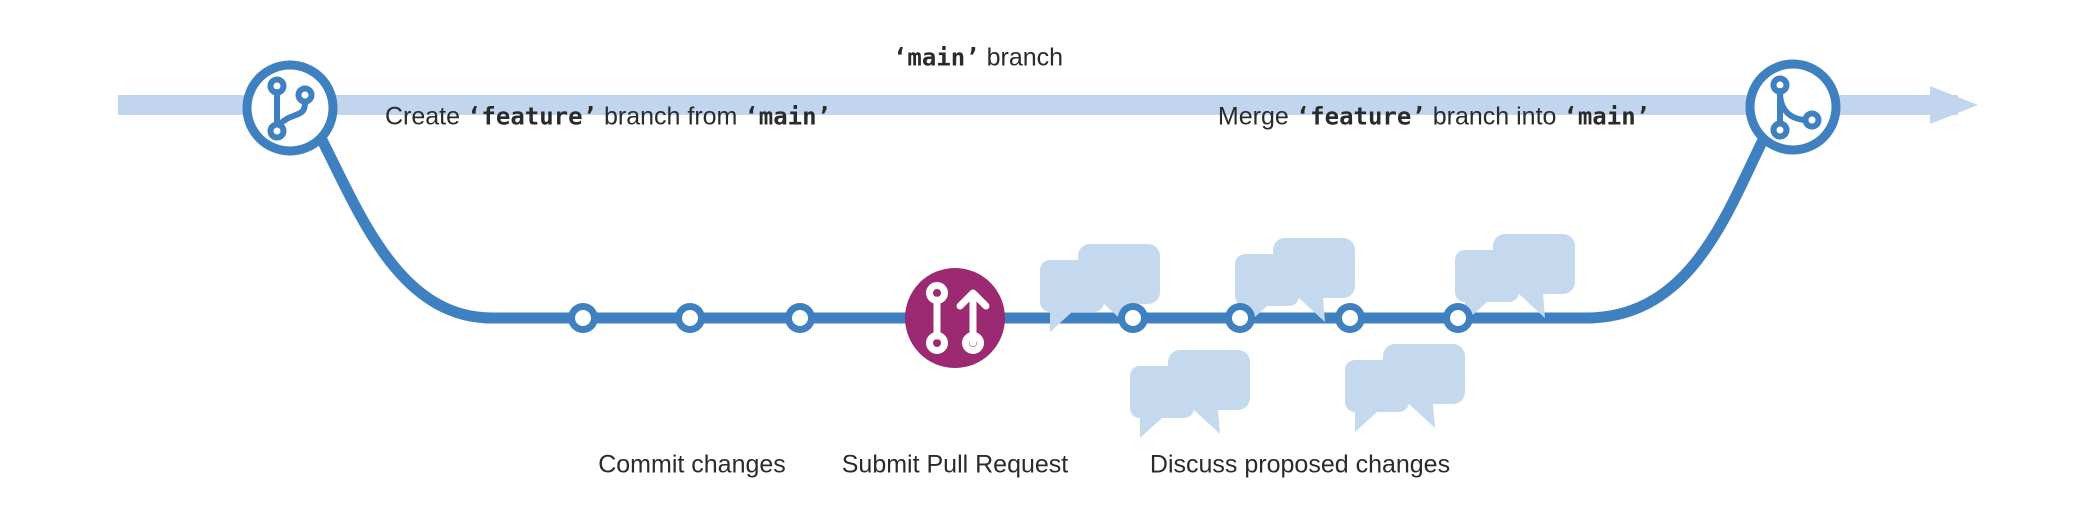 The image size is (2098, 528). I want to click on merge-point-node, so click(1793, 107).